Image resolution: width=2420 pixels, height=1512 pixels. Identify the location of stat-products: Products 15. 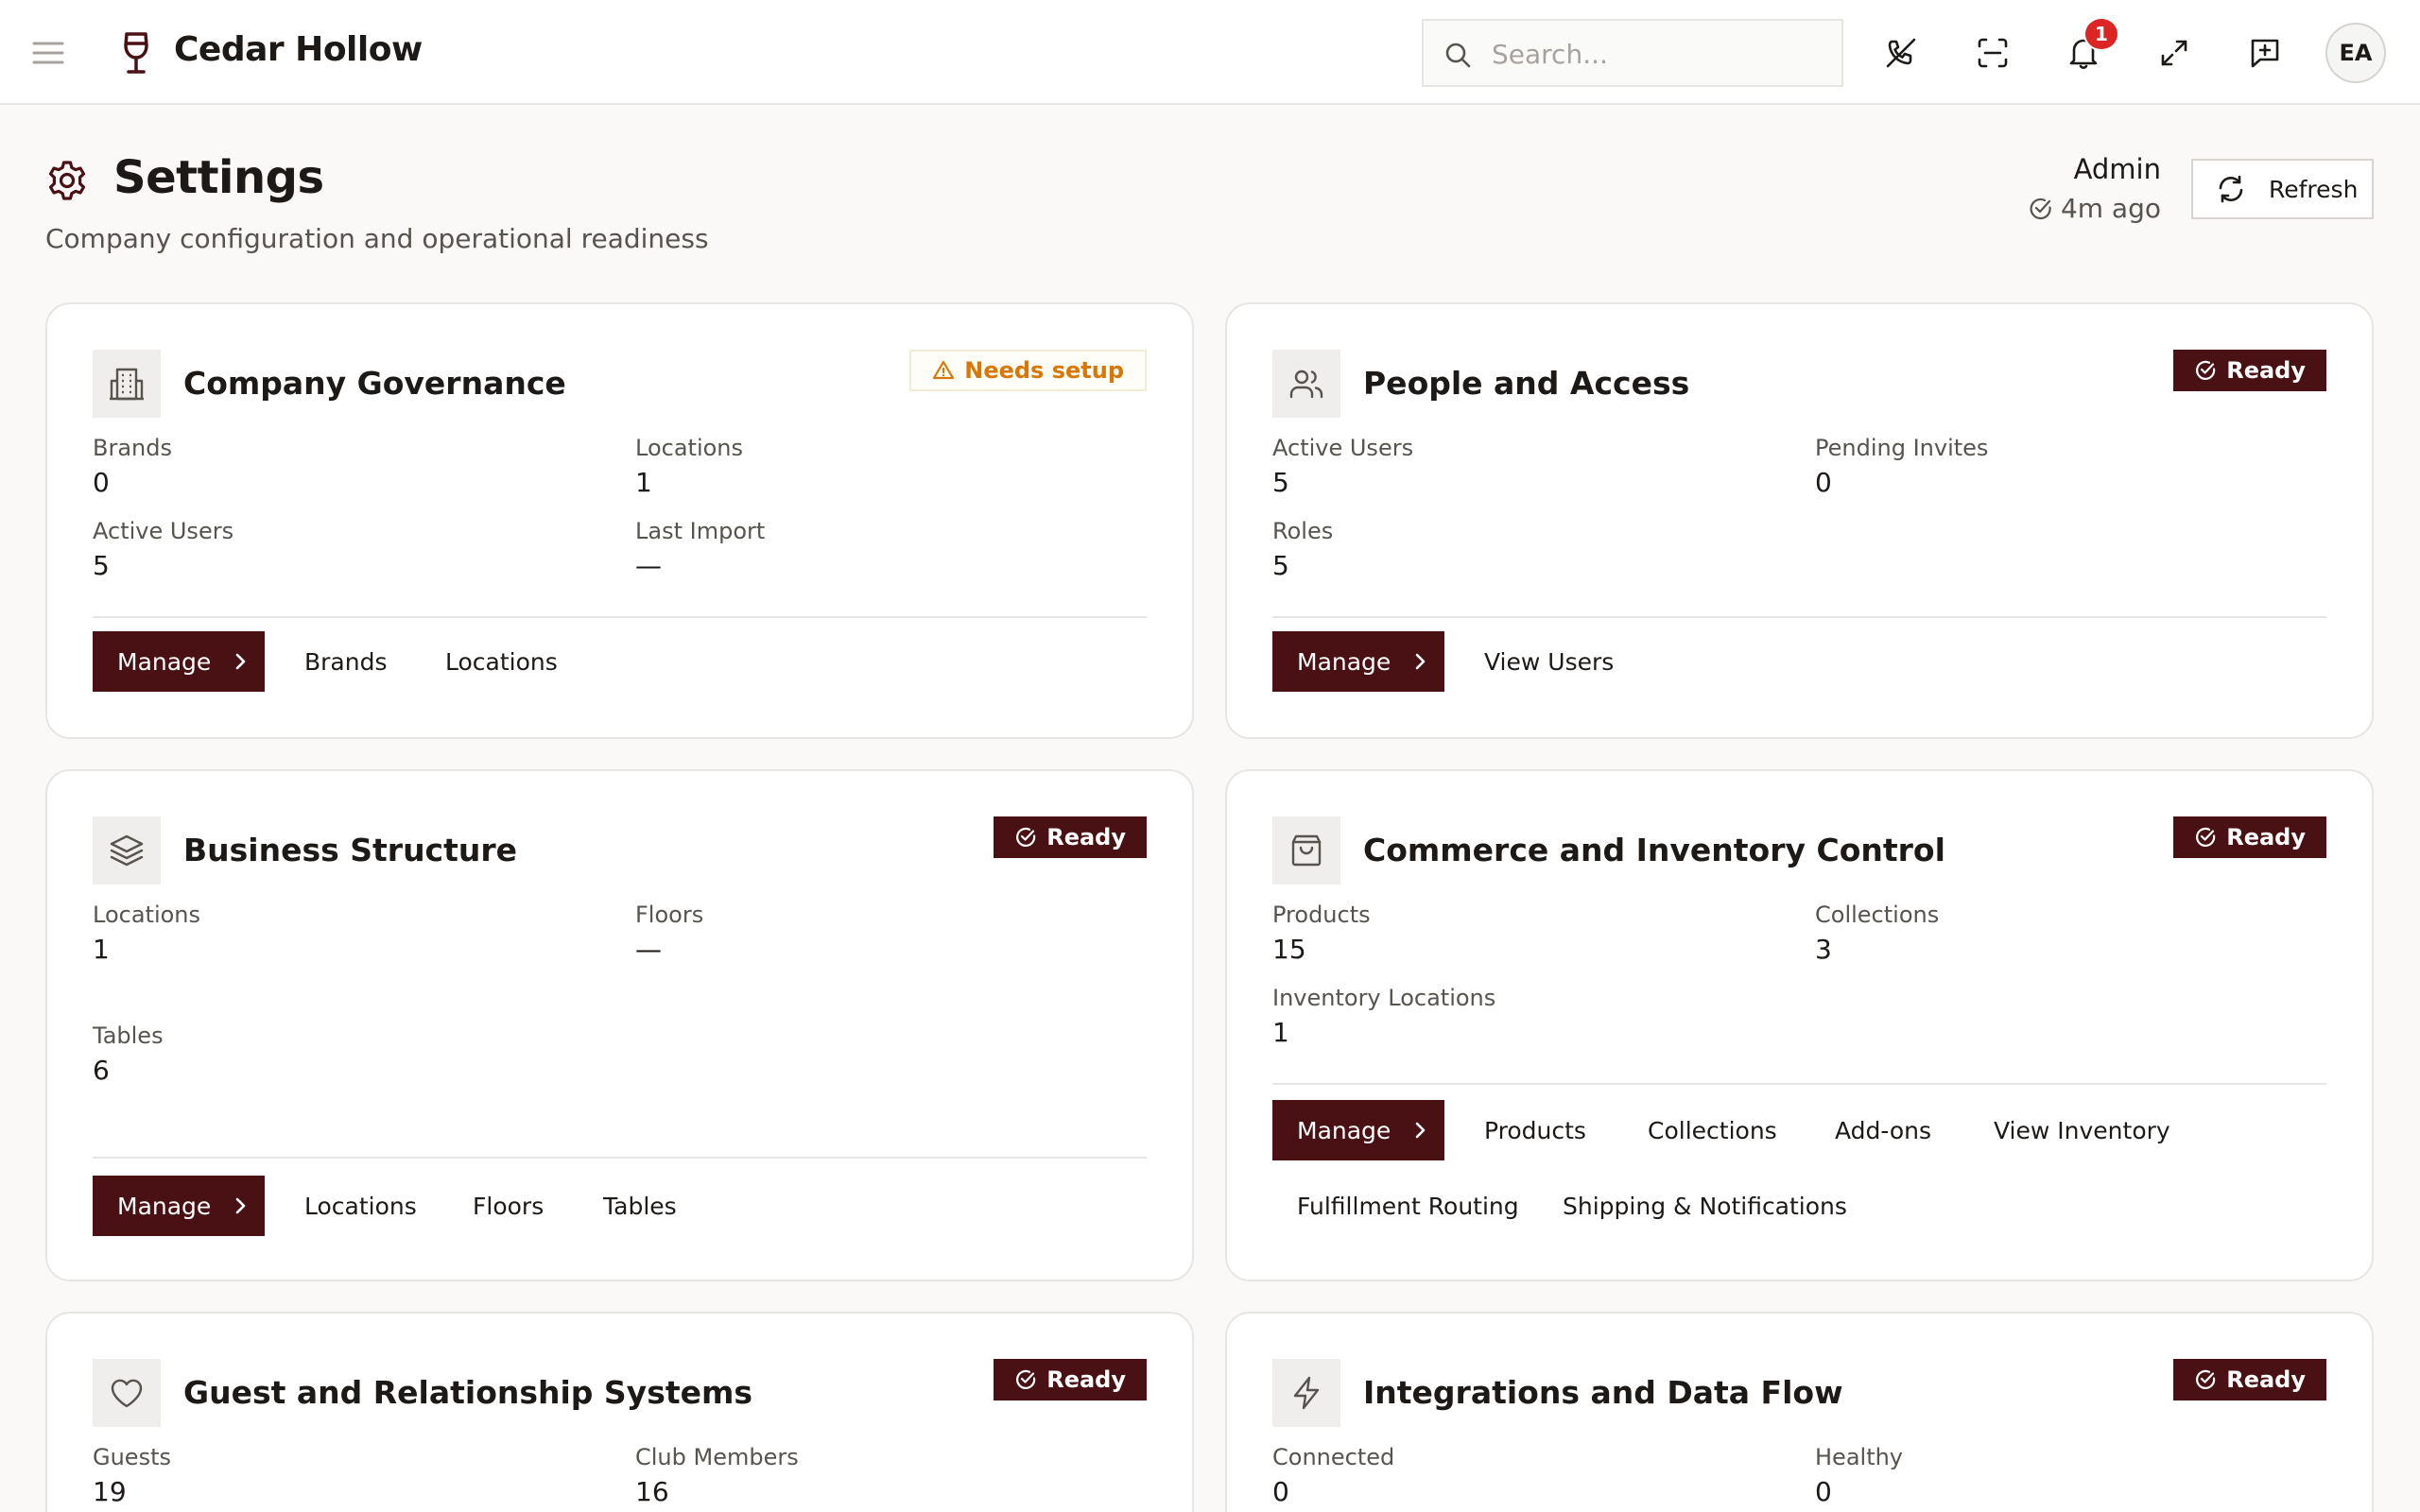
(1321, 933).